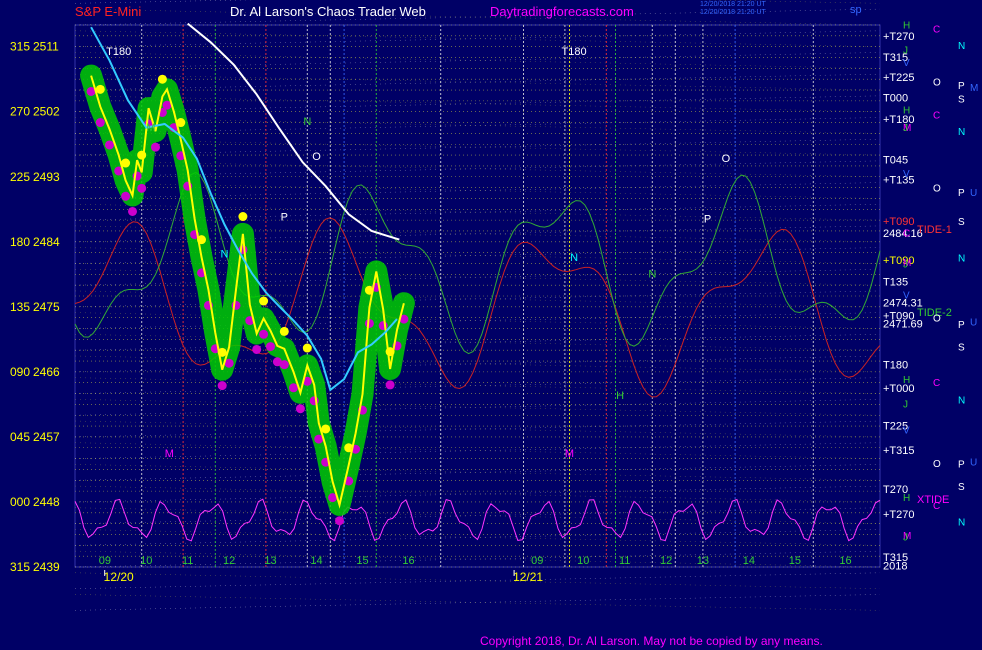  What do you see at coordinates (733, 12) in the screenshot?
I see `timestamp-2: 12/20/2018 21:20 UT` at bounding box center [733, 12].